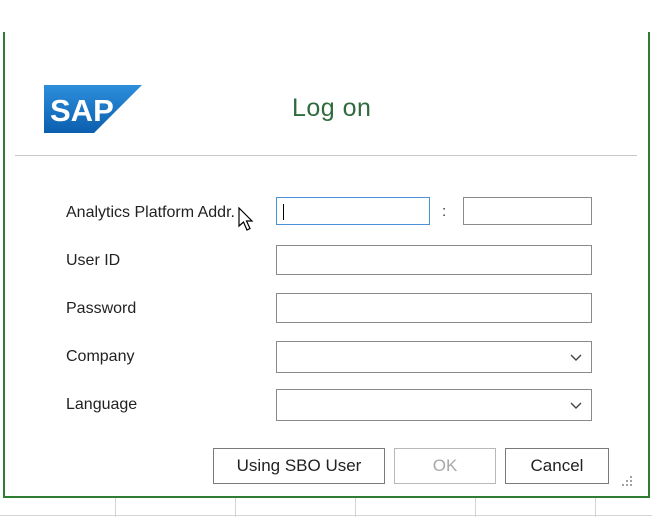 Image resolution: width=652 pixels, height=517 pixels. What do you see at coordinates (649, 265) in the screenshot?
I see `dialog-border-right` at bounding box center [649, 265].